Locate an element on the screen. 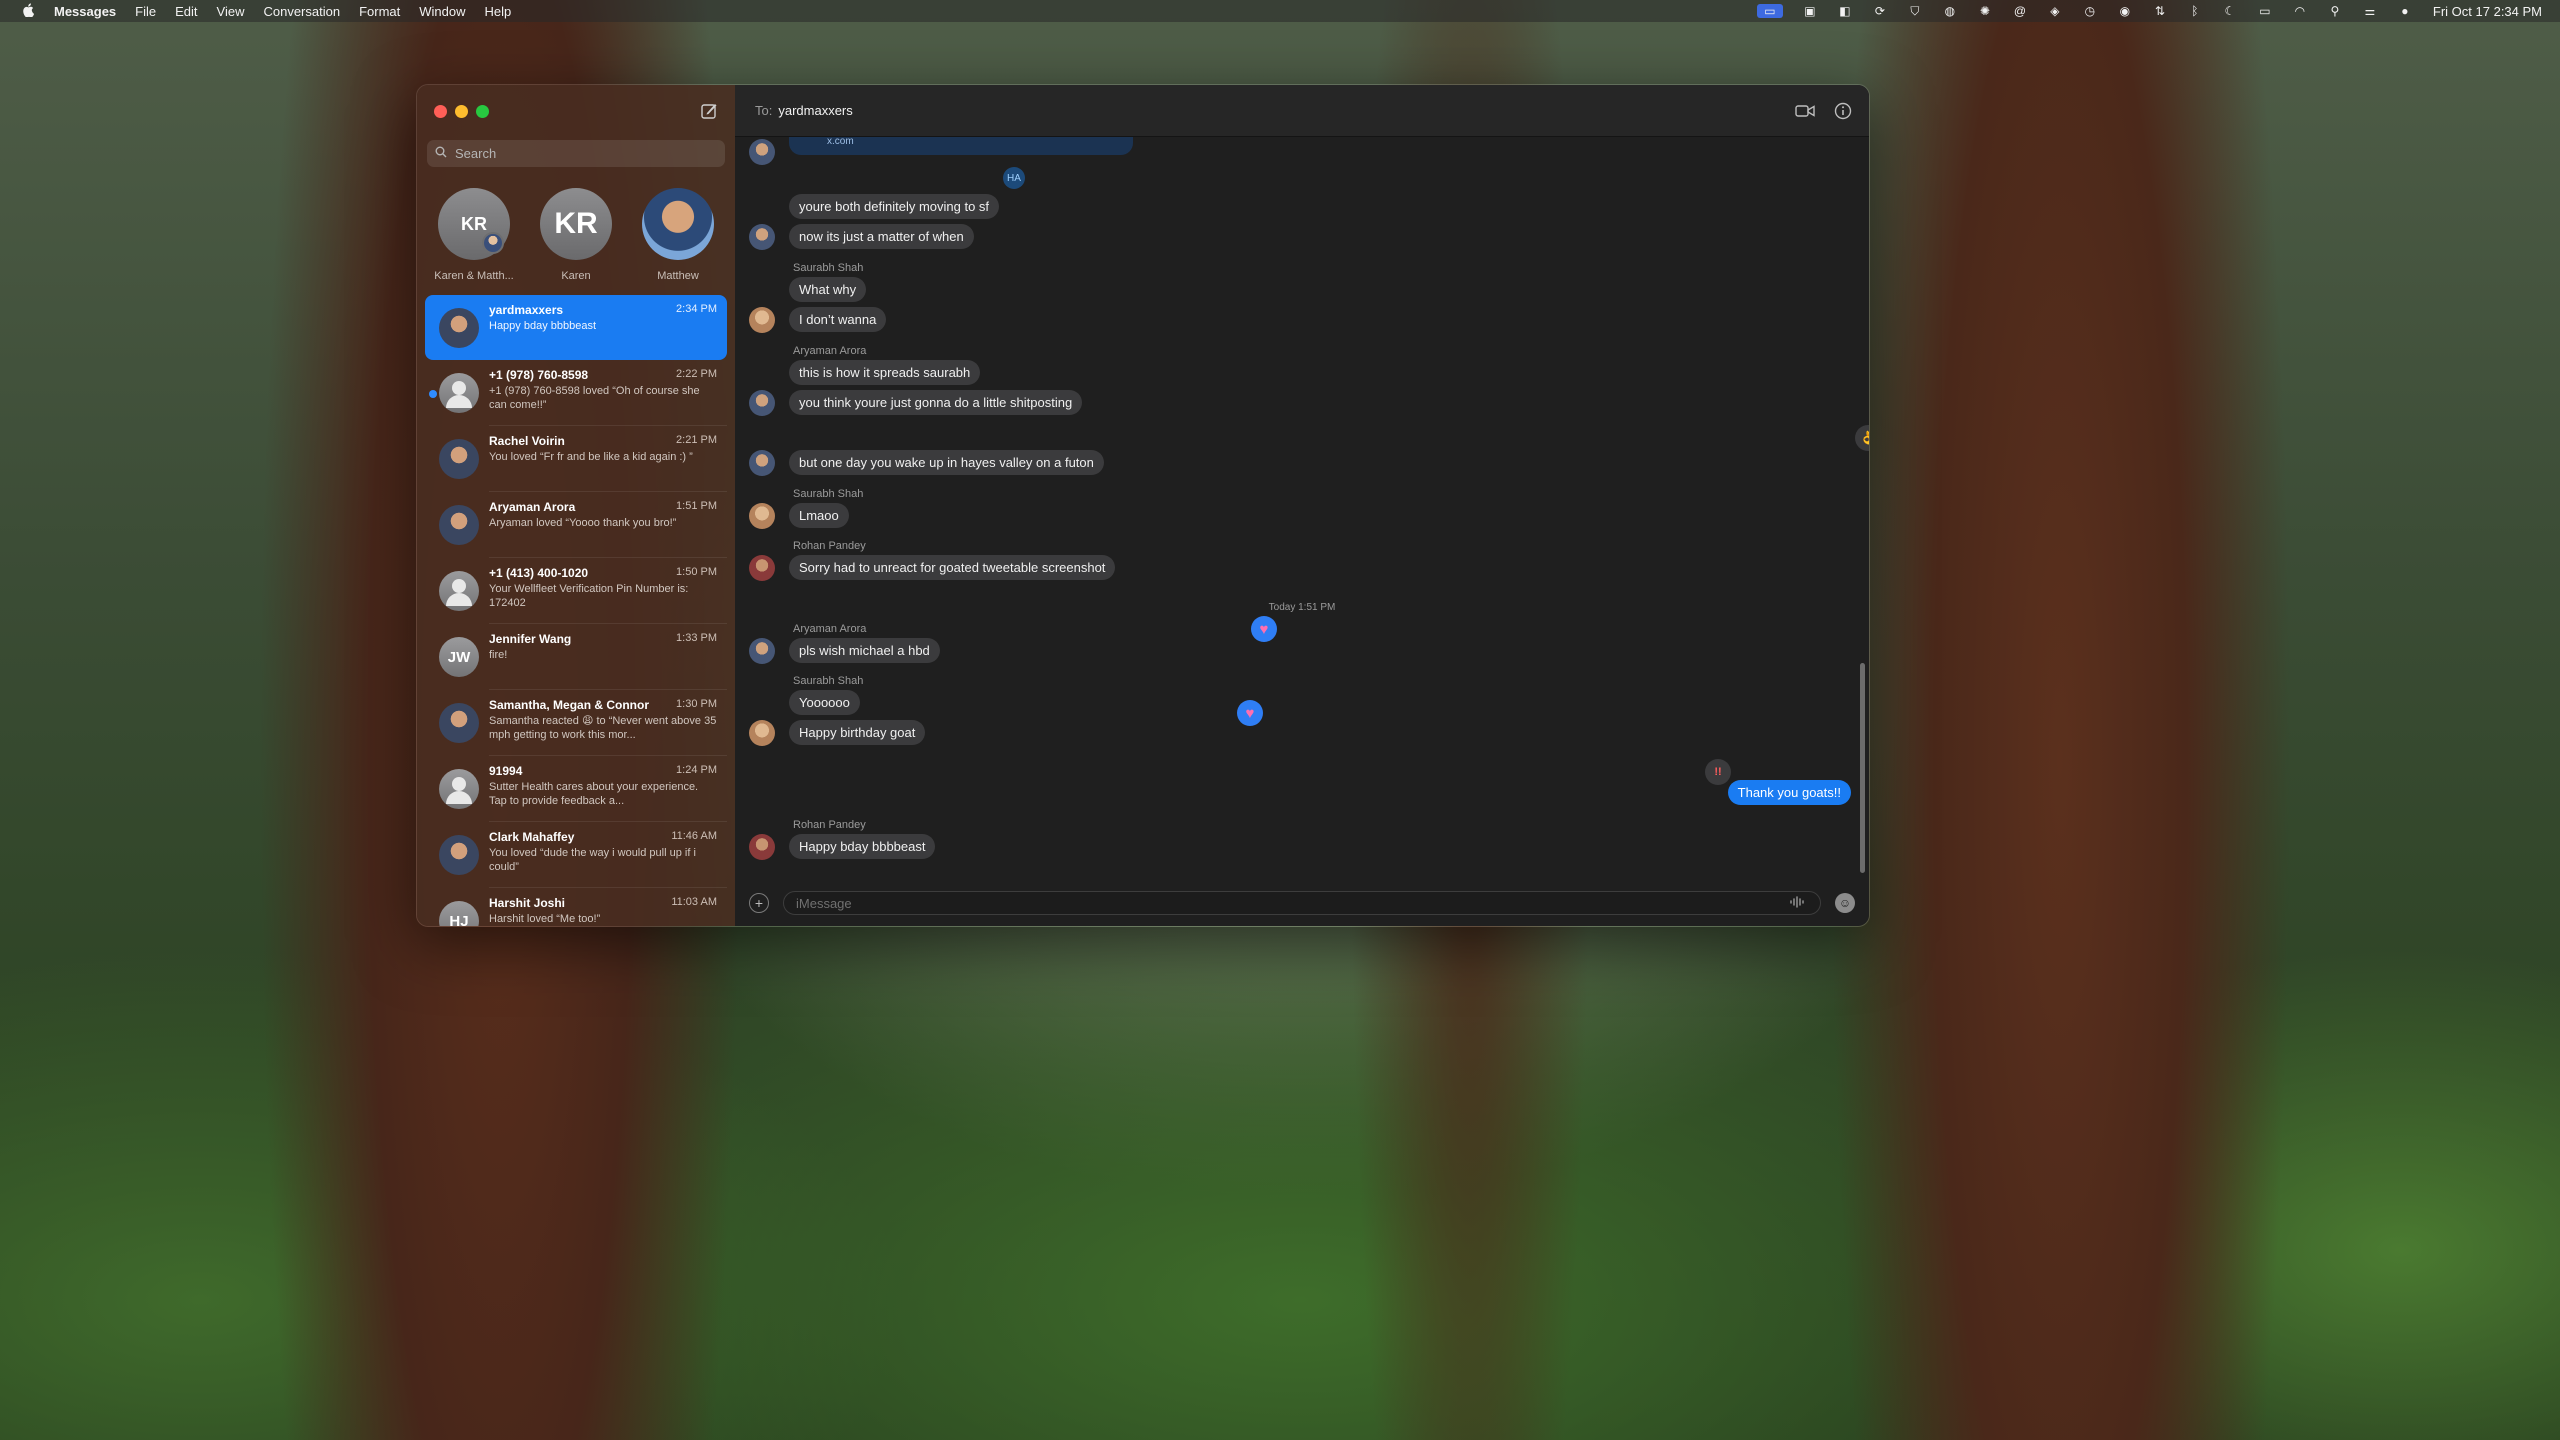 This screenshot has width=2560, height=1440. menu-help: Help is located at coordinates (498, 11).